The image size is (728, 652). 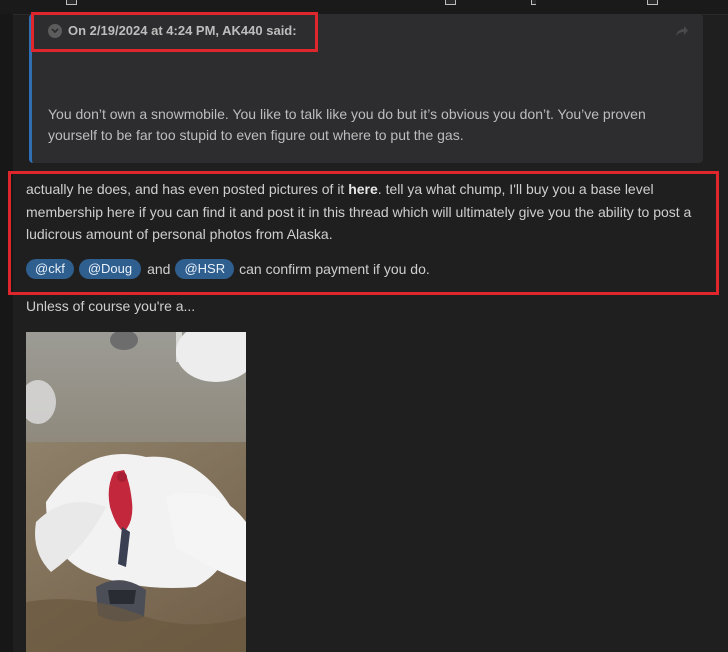 What do you see at coordinates (6, 333) in the screenshot?
I see `left-gutter` at bounding box center [6, 333].